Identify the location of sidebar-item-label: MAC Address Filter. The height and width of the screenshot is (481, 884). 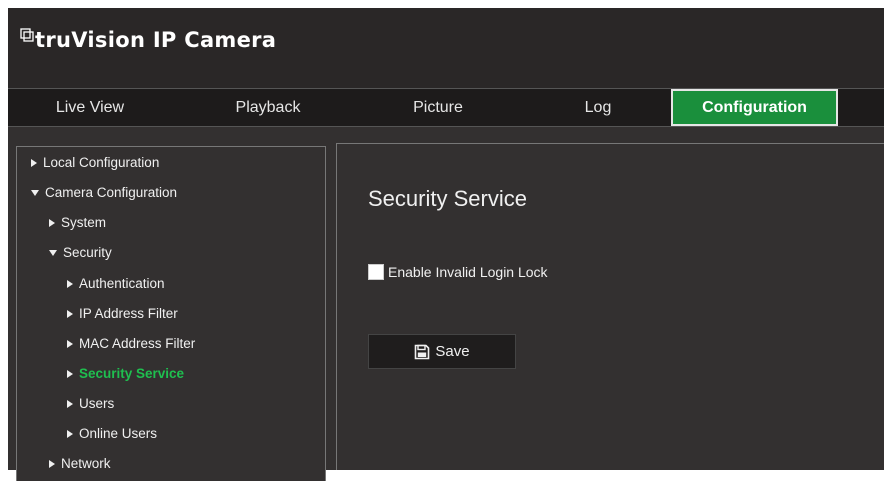
(137, 343).